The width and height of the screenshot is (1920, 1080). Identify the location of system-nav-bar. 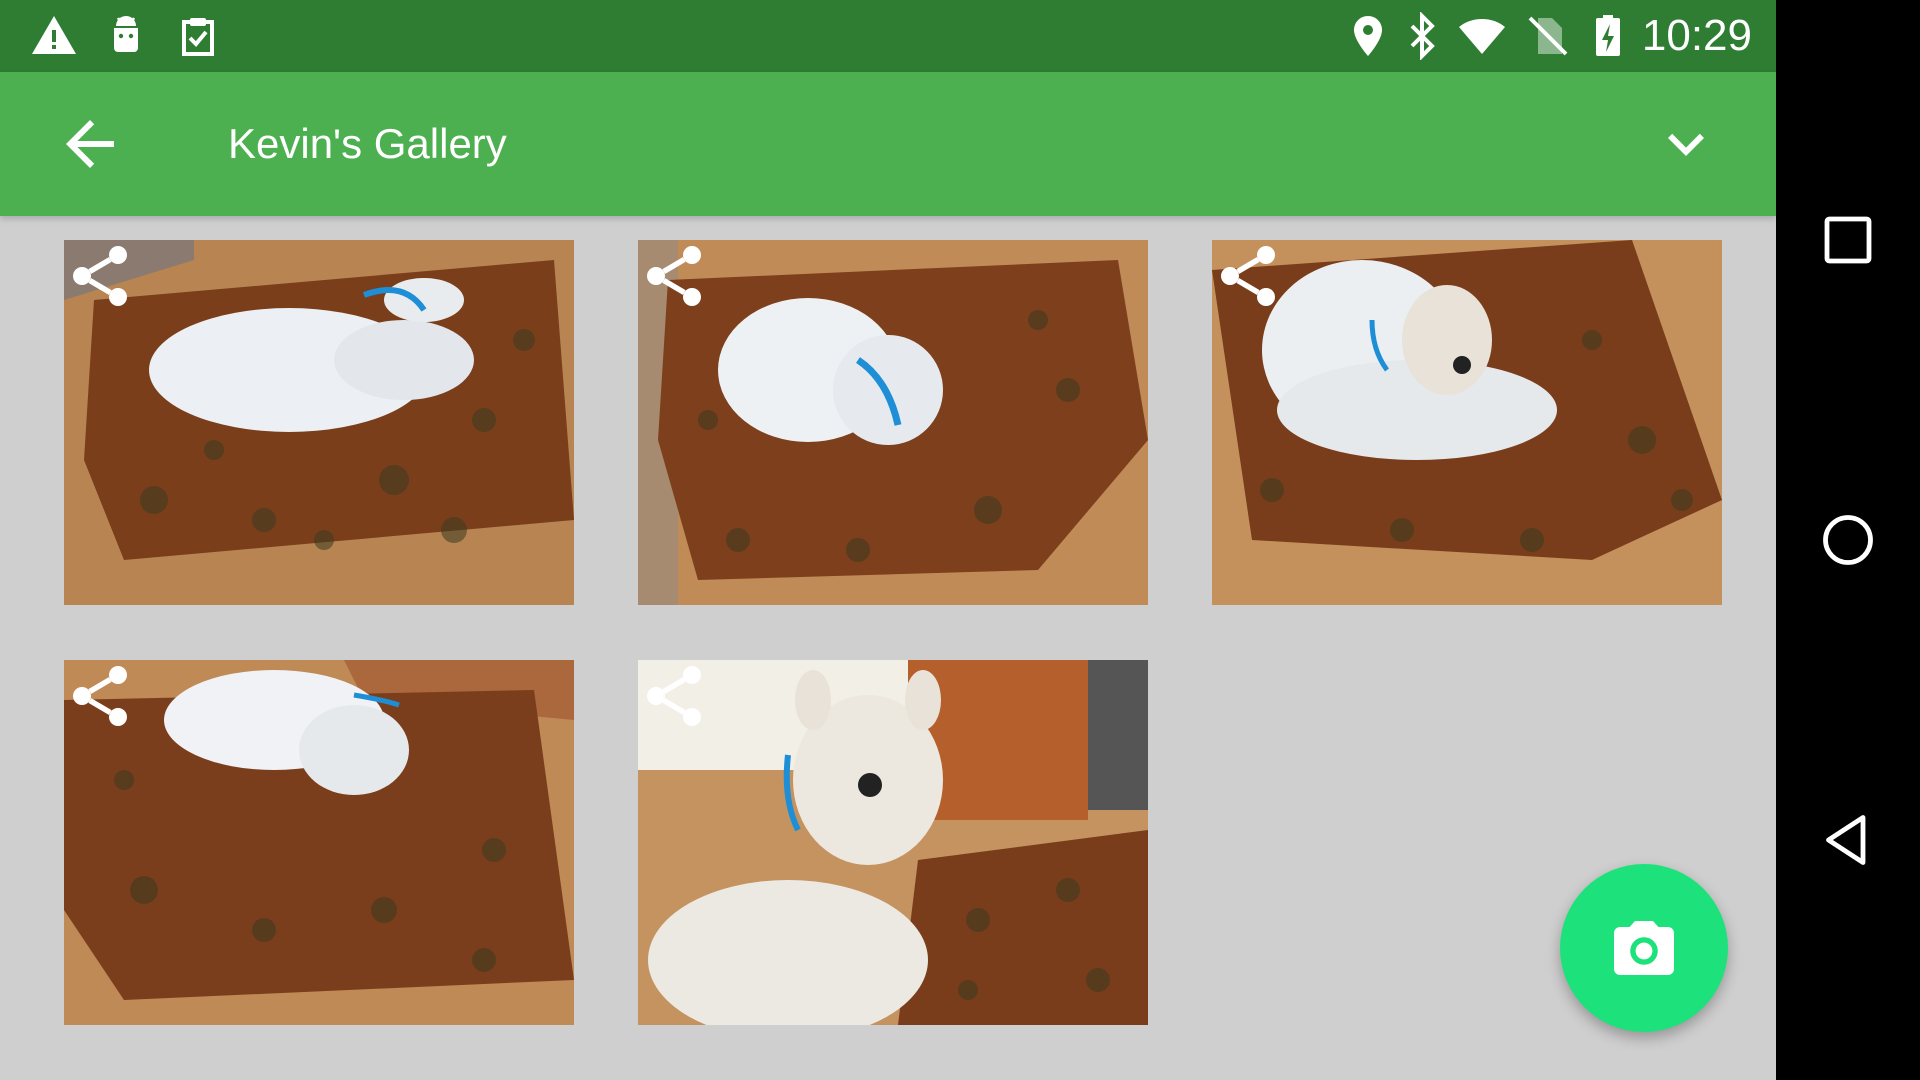
(1848, 540).